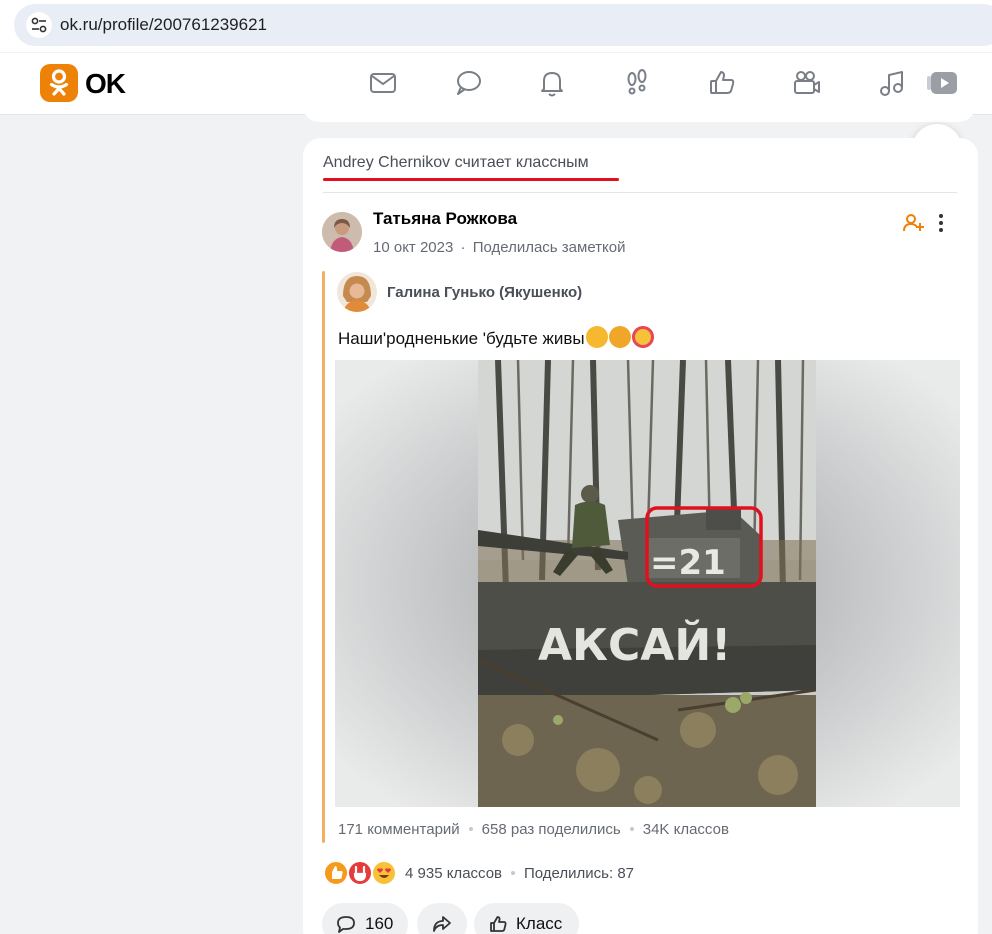 The height and width of the screenshot is (934, 992). I want to click on share-button, so click(442, 918).